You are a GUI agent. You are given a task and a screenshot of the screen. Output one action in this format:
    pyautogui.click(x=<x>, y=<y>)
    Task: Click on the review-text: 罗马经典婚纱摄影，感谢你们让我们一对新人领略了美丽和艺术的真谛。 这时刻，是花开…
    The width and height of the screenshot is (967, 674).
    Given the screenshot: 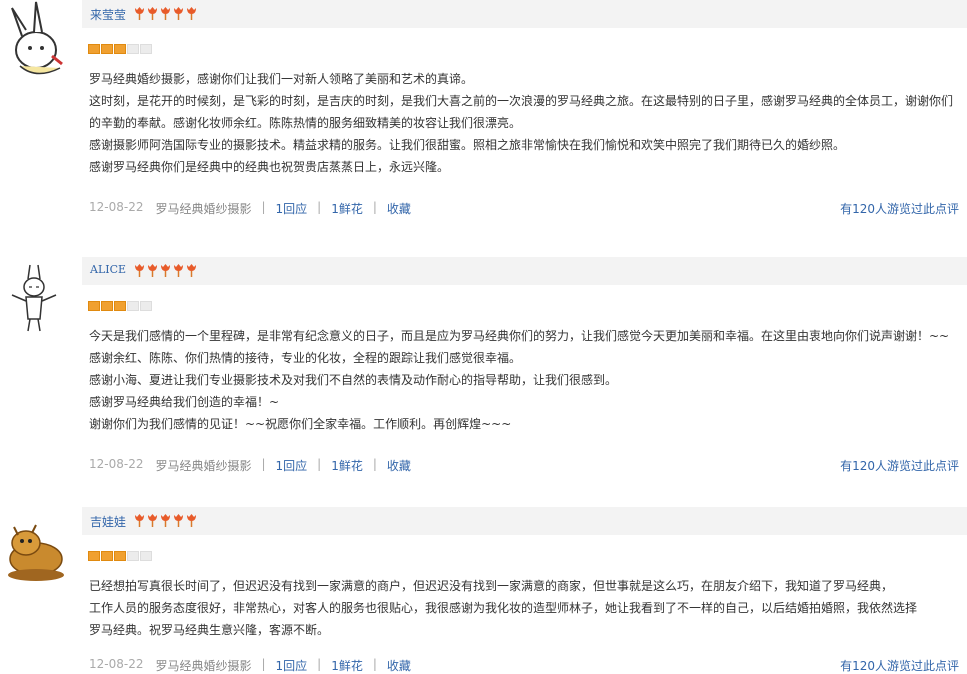 What is the action you would take?
    pyautogui.click(x=524, y=123)
    